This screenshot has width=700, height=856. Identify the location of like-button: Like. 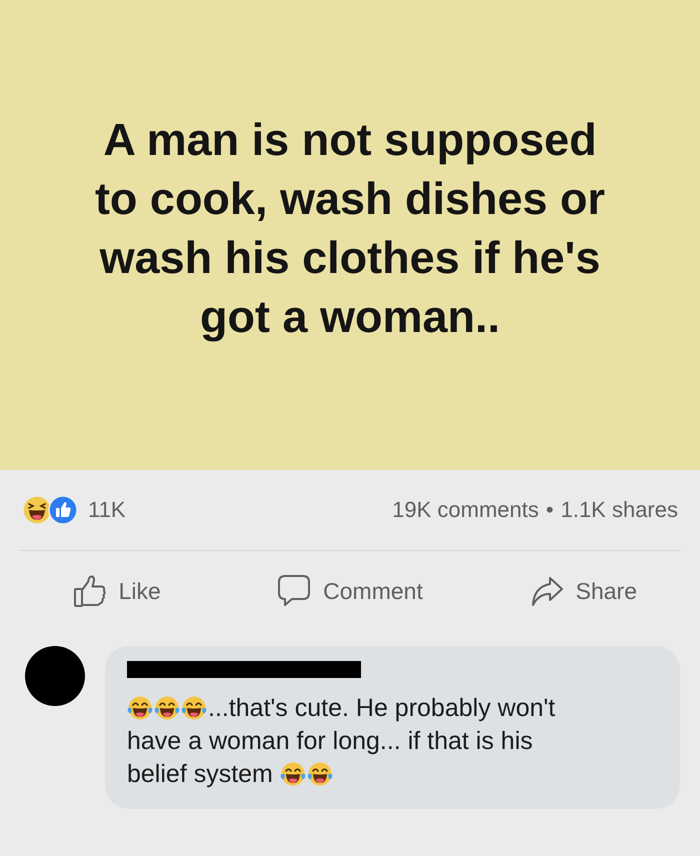
(116, 591).